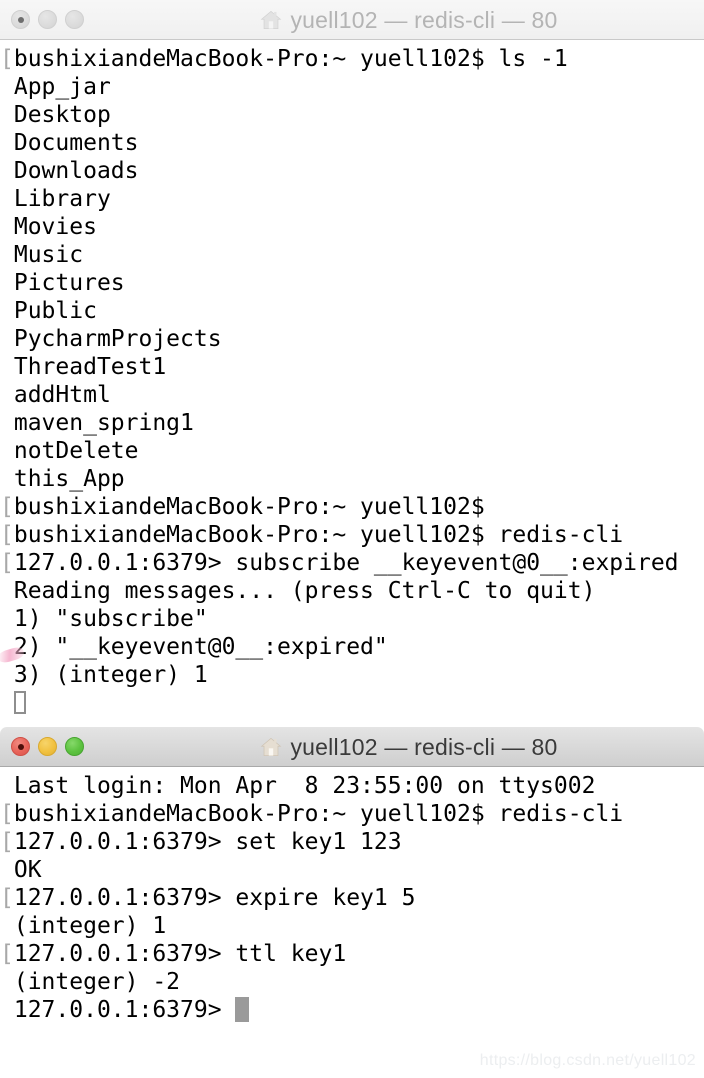  I want to click on terminal-line-text: Public, so click(55, 311).